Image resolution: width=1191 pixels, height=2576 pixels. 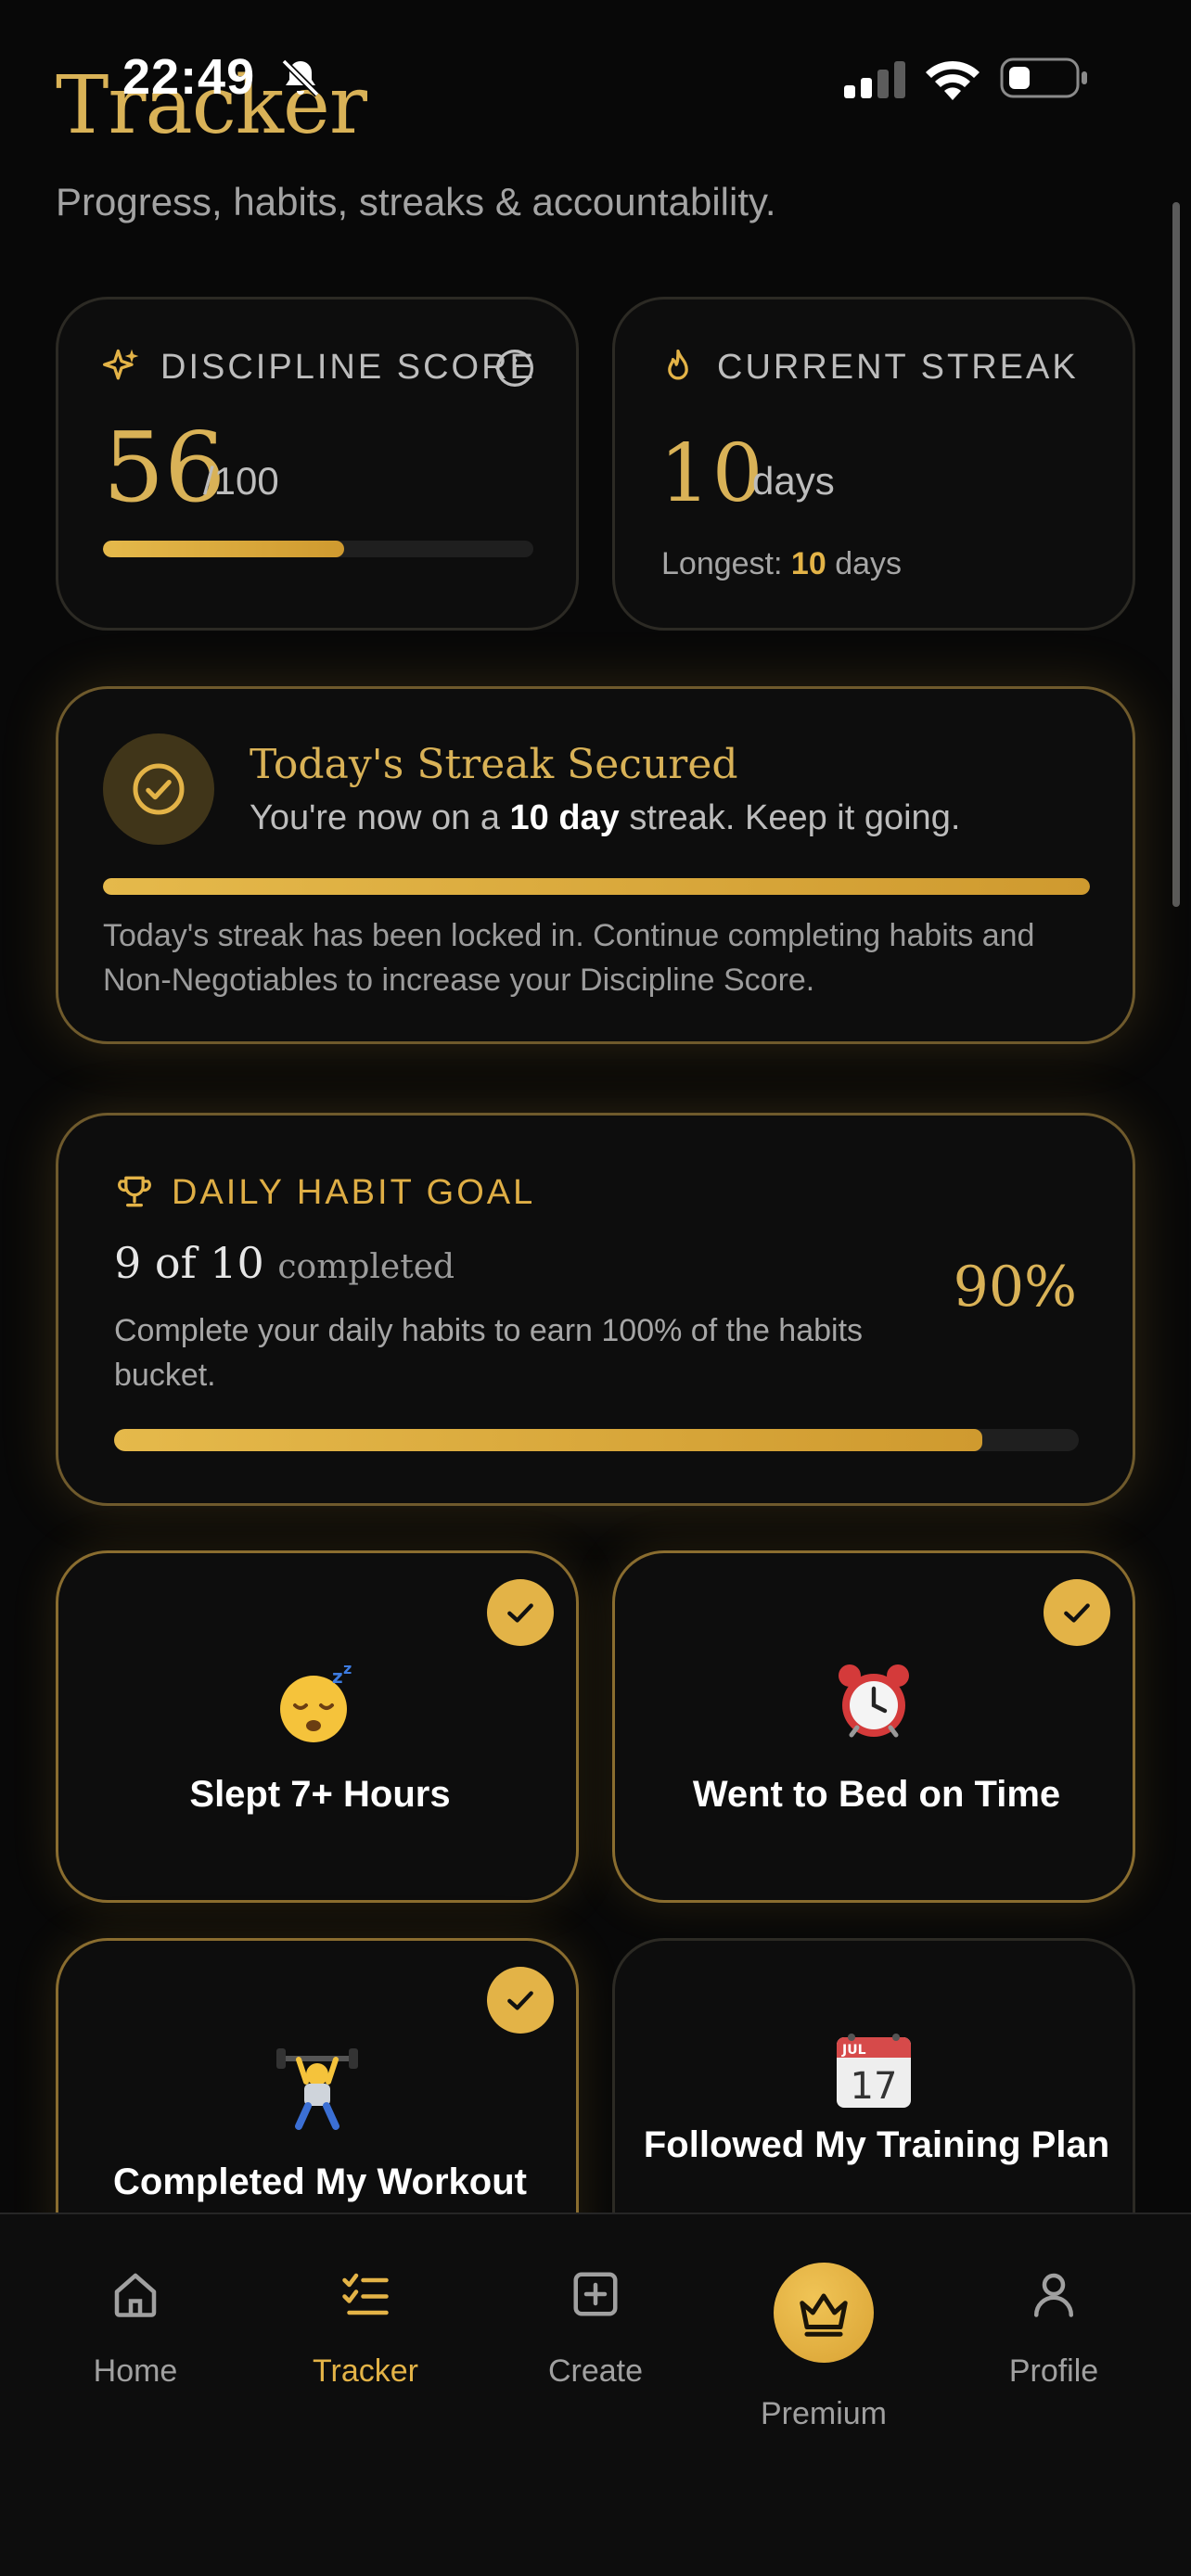 I want to click on weight-lifter-icon, so click(x=317, y=2089).